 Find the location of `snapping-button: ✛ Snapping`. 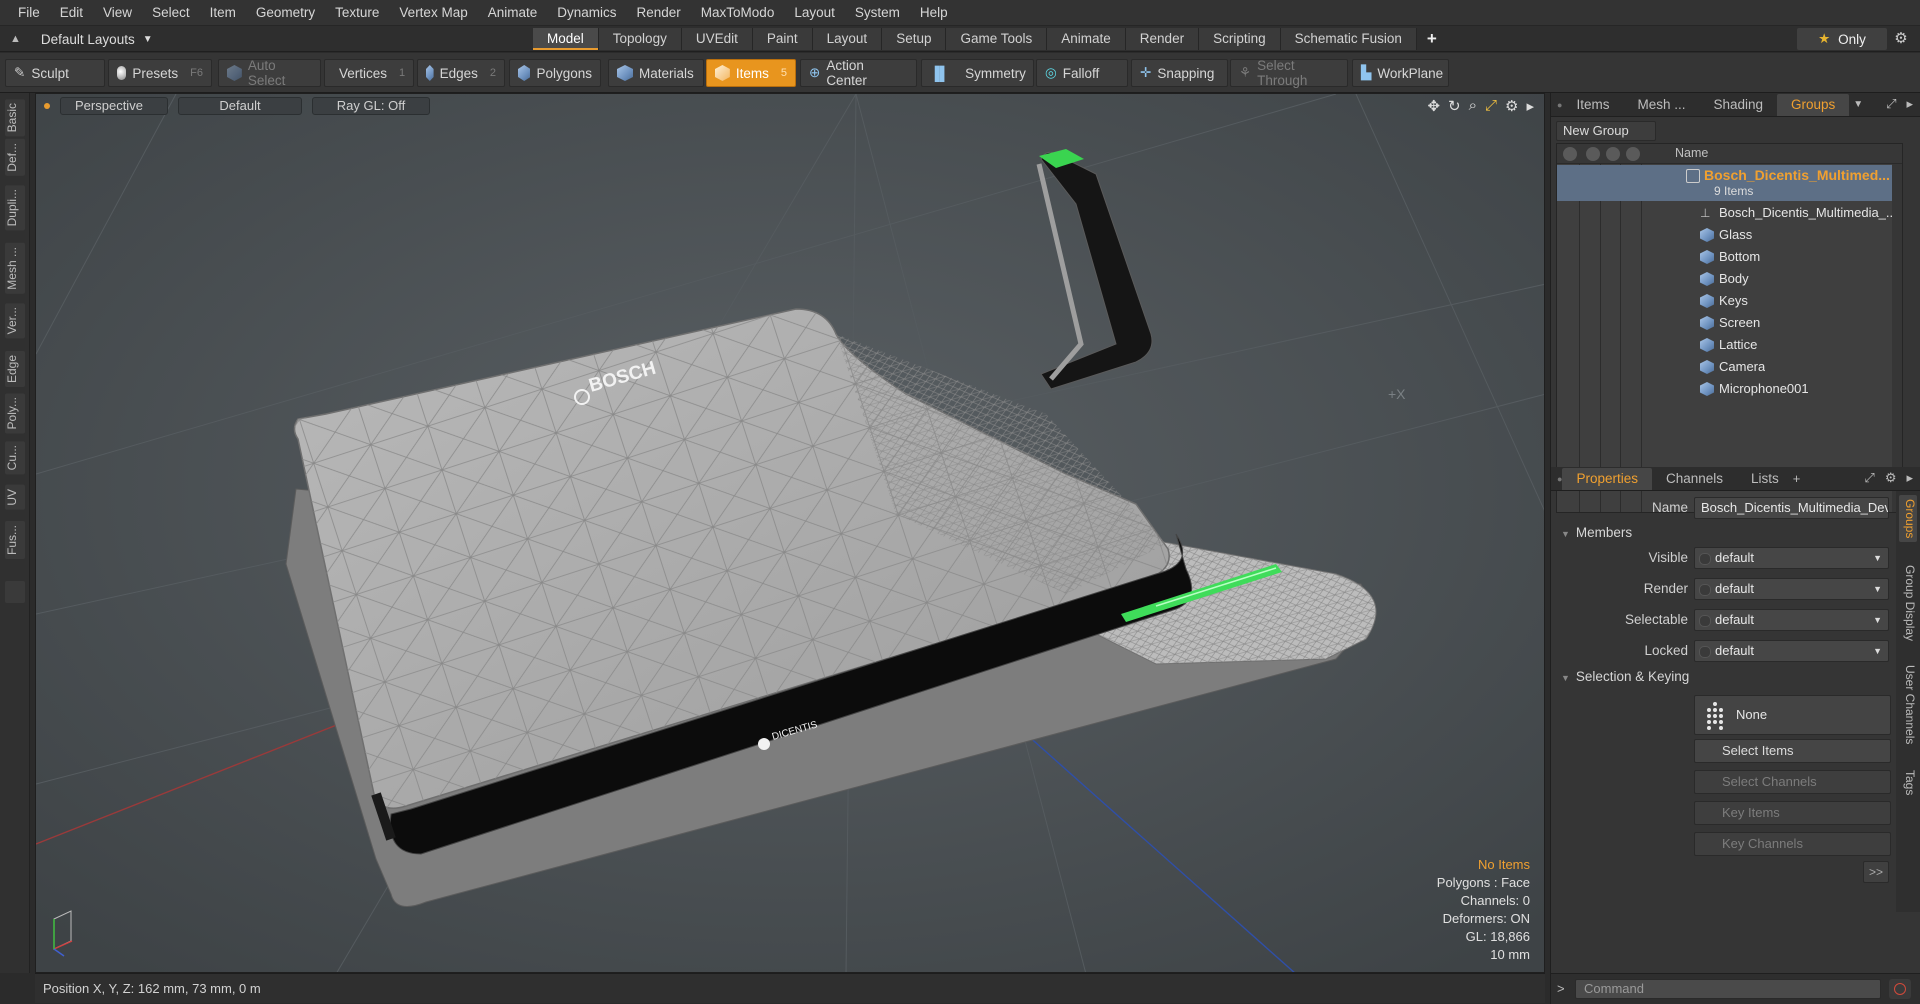

snapping-button: ✛ Snapping is located at coordinates (1179, 73).